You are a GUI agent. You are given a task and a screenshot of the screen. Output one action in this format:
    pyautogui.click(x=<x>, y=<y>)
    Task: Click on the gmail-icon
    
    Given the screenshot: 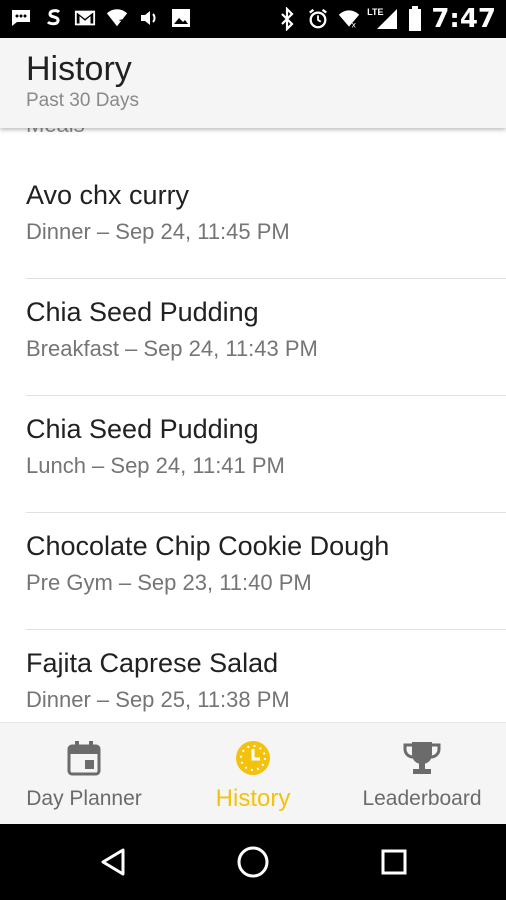 What is the action you would take?
    pyautogui.click(x=85, y=18)
    